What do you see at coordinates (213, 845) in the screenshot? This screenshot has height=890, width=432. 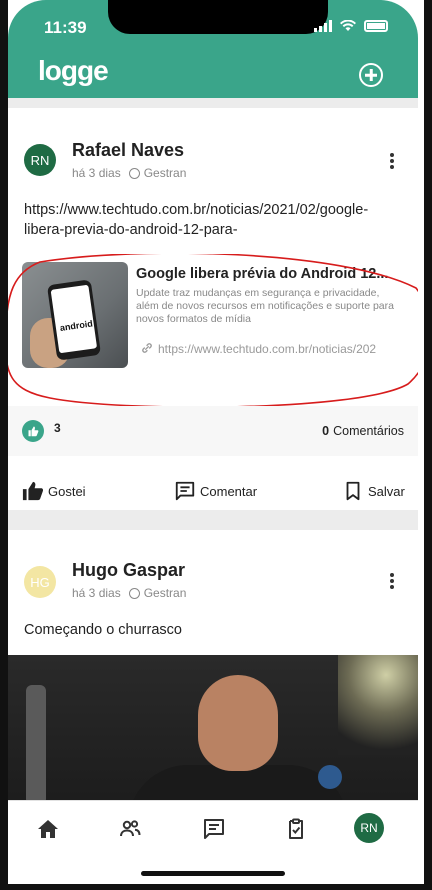 I see `bottom-nav: RN` at bounding box center [213, 845].